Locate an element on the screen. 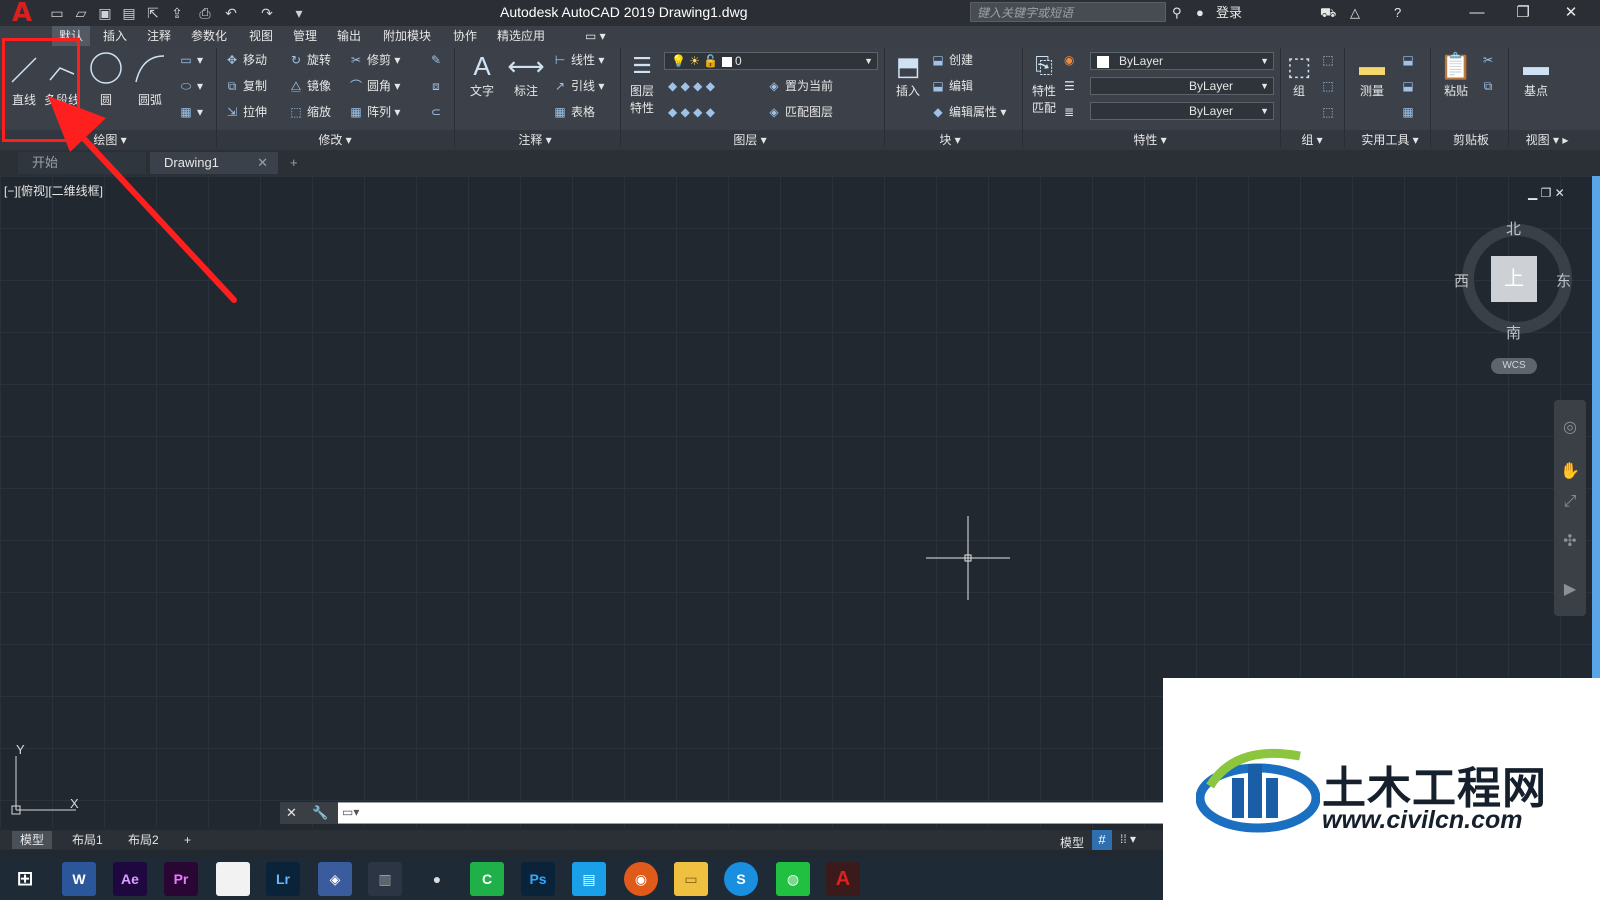 The width and height of the screenshot is (1600, 900). camtasia-icon: C is located at coordinates (487, 879).